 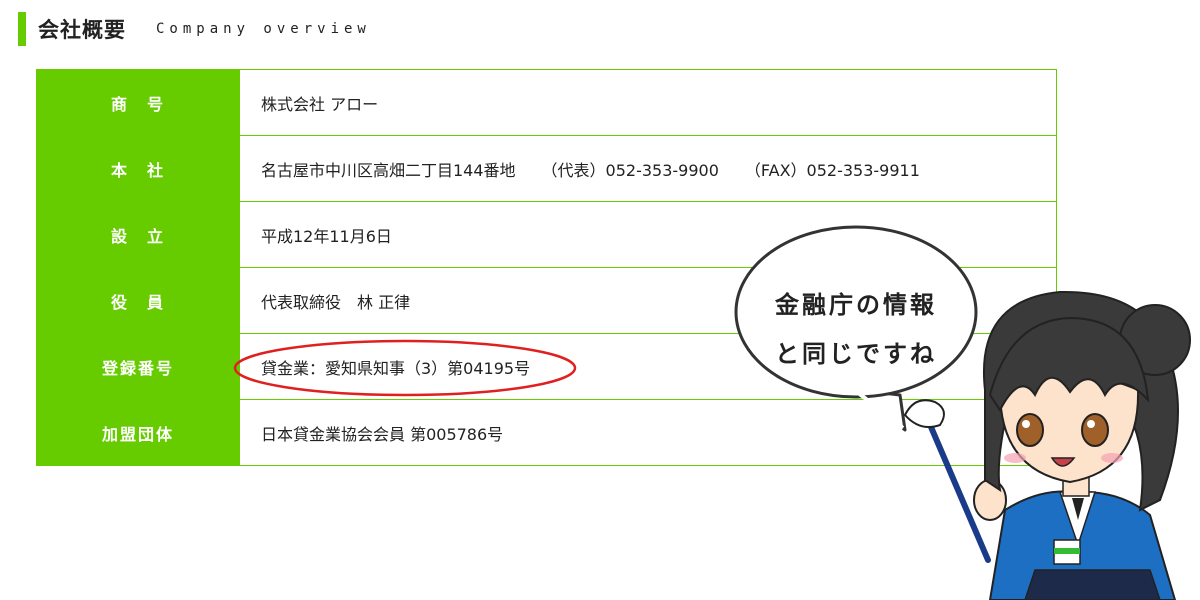 What do you see at coordinates (22, 29) in the screenshot?
I see `heading-accent-bar` at bounding box center [22, 29].